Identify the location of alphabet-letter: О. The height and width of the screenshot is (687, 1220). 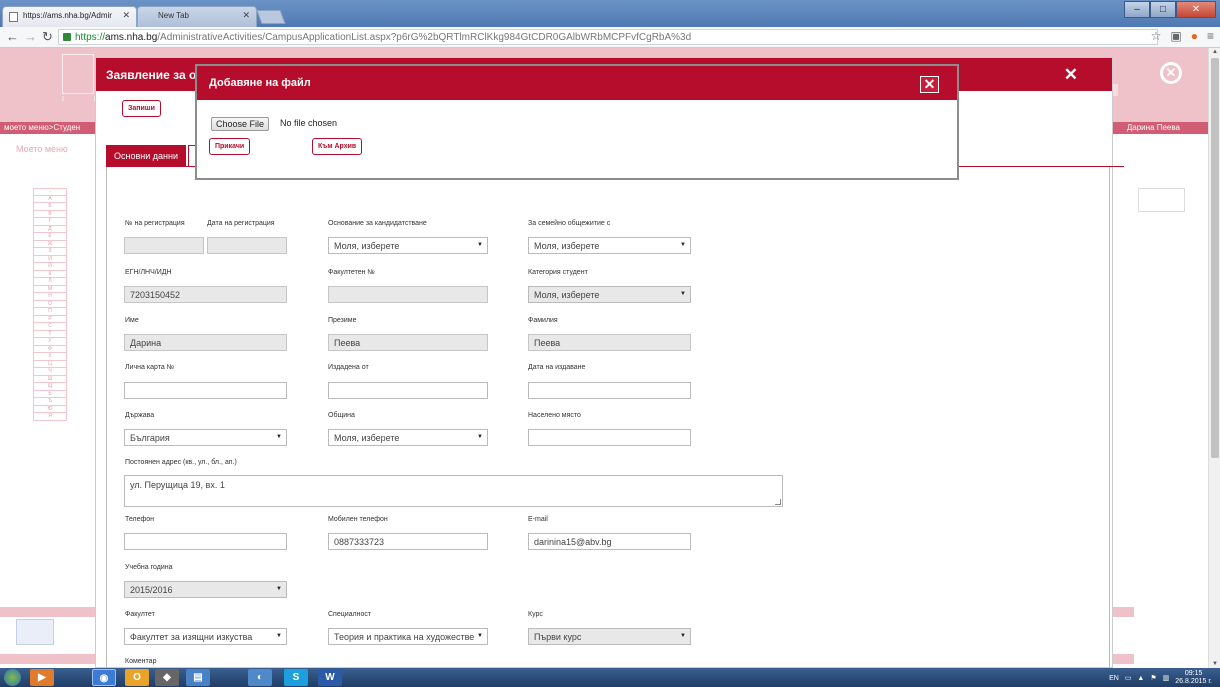
(50, 304).